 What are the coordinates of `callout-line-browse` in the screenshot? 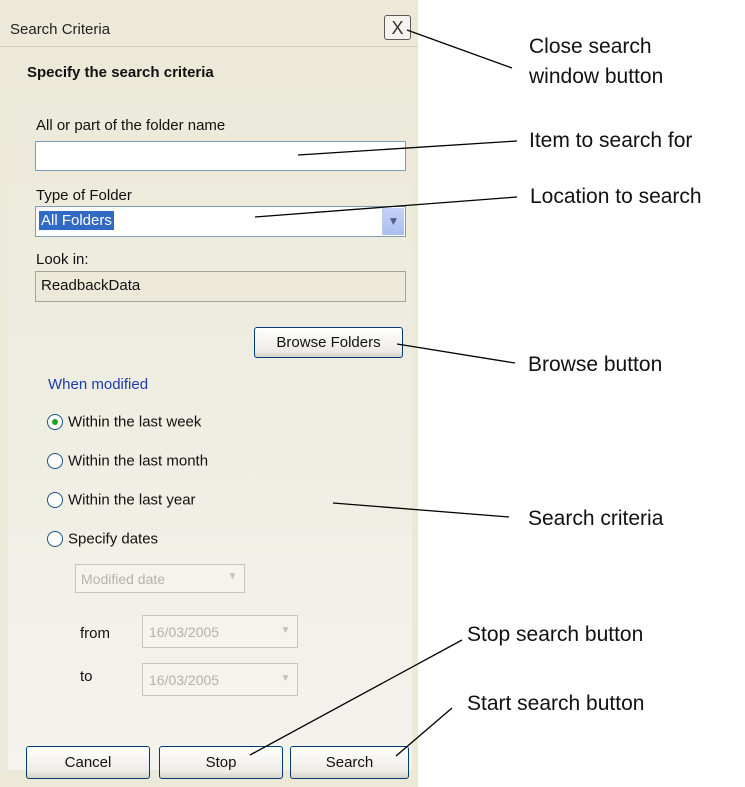 It's located at (456, 353).